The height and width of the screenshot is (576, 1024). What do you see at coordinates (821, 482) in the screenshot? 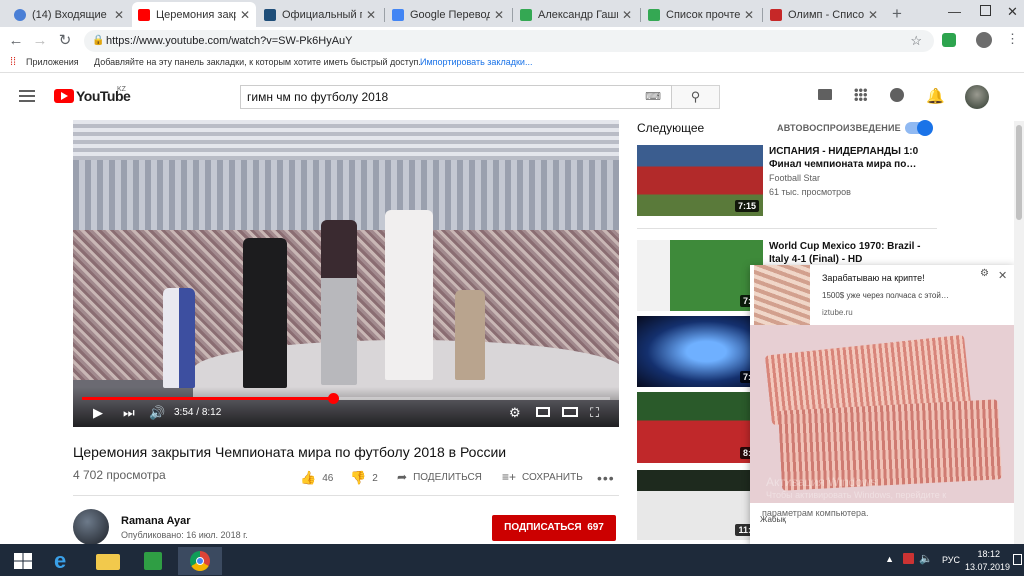
I see `windows-activation-heading: Активация Windows` at bounding box center [821, 482].